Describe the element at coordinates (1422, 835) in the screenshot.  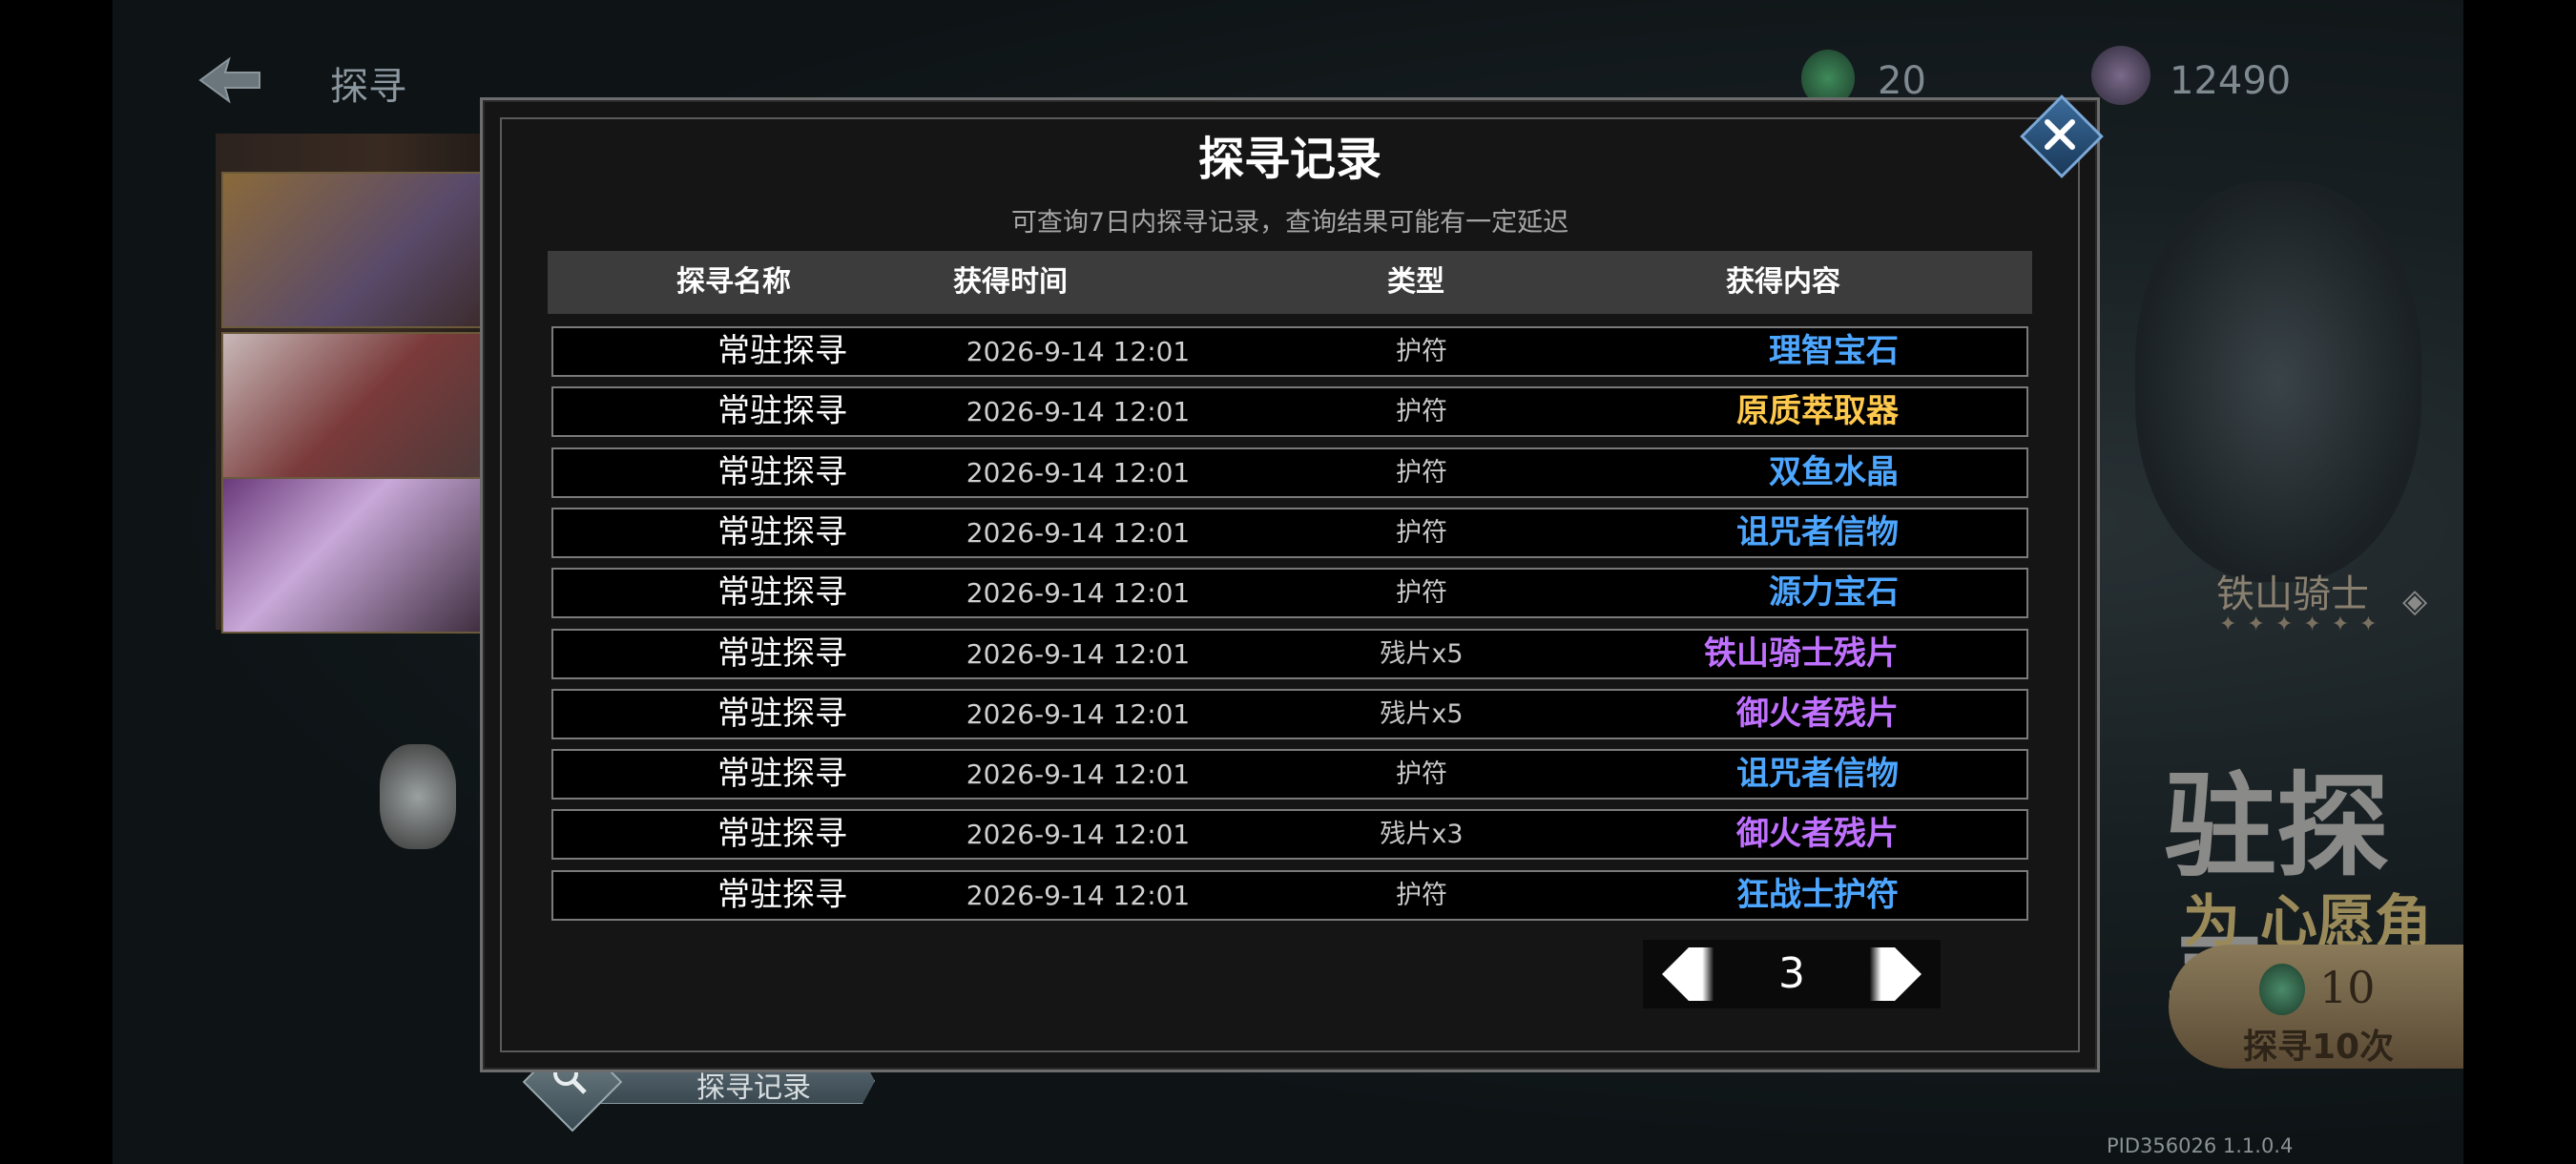
I see `record-type: 残片x3` at that location.